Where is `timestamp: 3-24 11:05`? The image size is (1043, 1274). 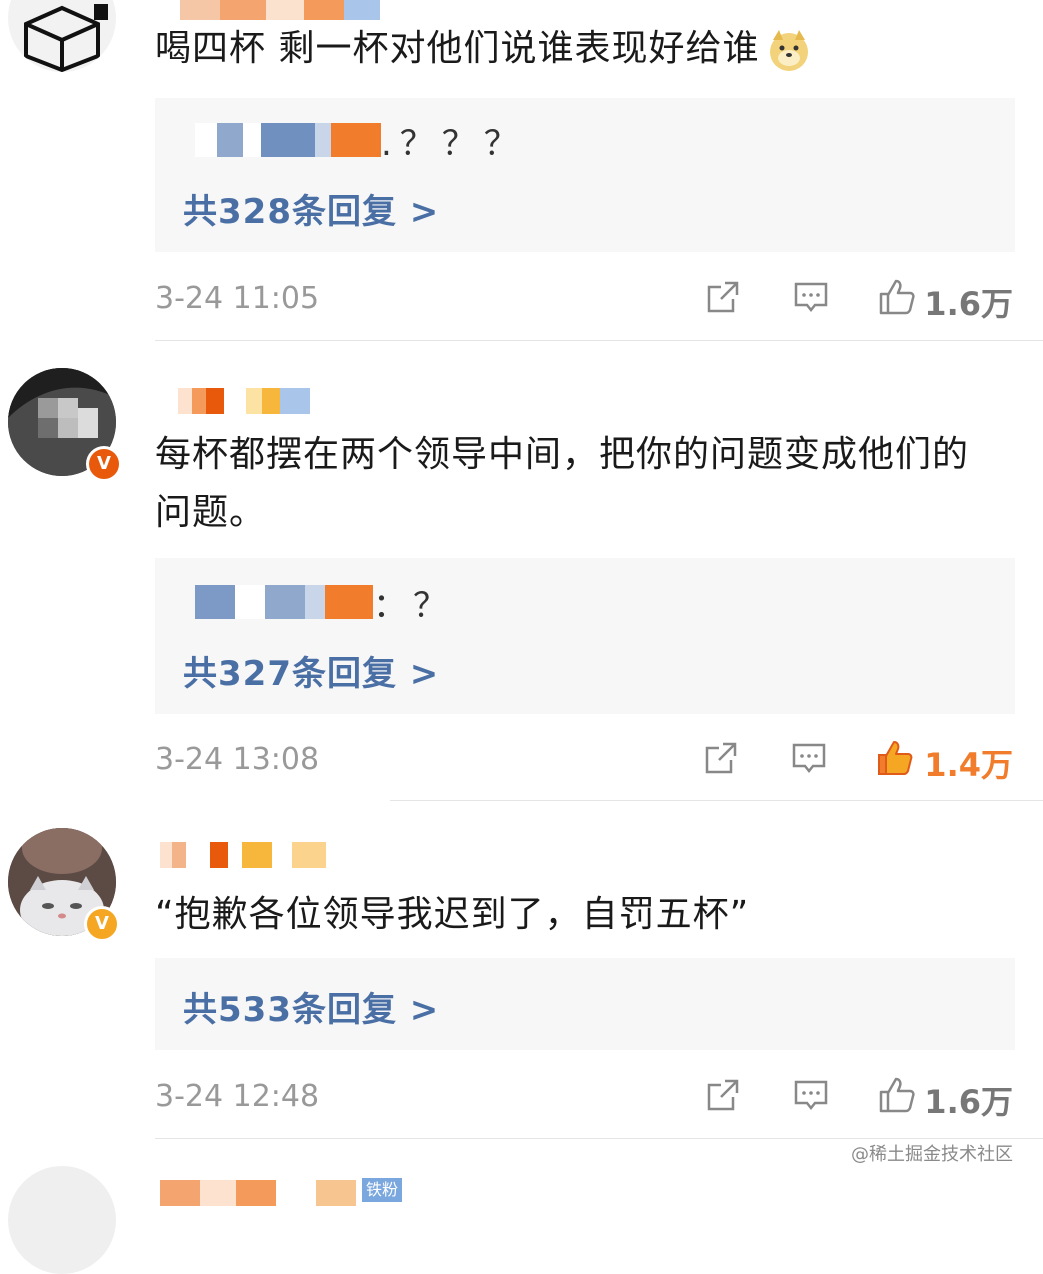
timestamp: 3-24 11:05 is located at coordinates (237, 298).